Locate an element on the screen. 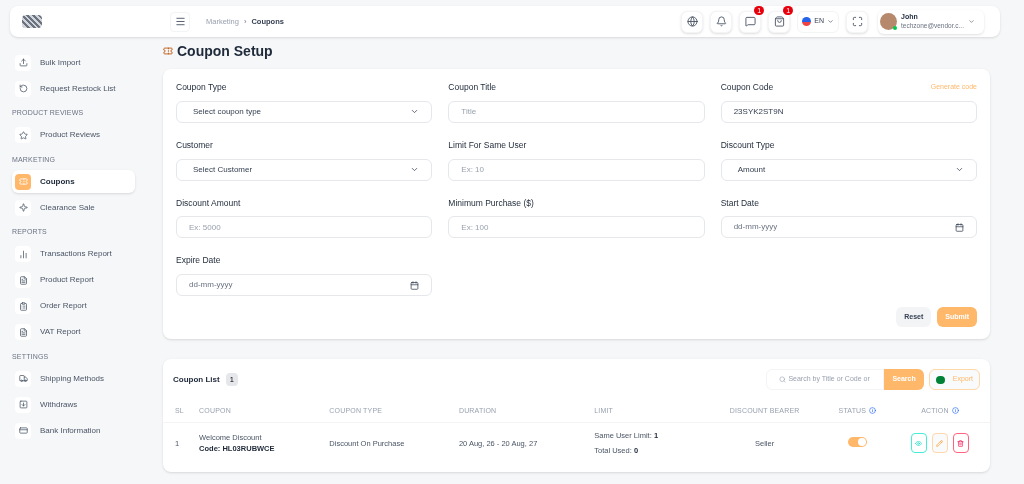 Image resolution: width=1024 pixels, height=484 pixels. page-title: Coupon Setup is located at coordinates (225, 51).